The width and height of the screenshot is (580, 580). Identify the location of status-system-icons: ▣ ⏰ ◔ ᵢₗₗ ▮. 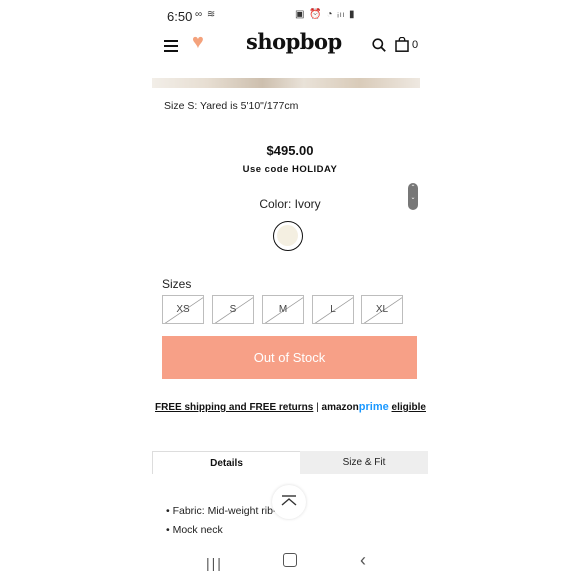
(325, 14).